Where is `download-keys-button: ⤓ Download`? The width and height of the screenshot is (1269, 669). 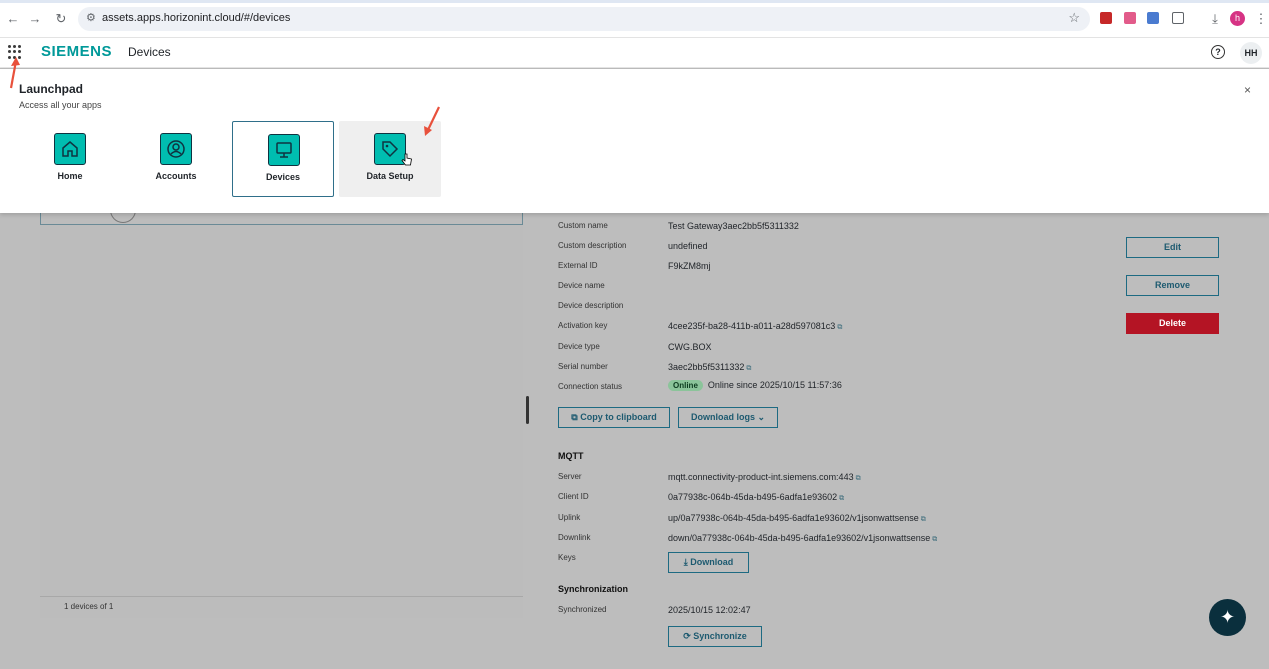 download-keys-button: ⤓ Download is located at coordinates (708, 562).